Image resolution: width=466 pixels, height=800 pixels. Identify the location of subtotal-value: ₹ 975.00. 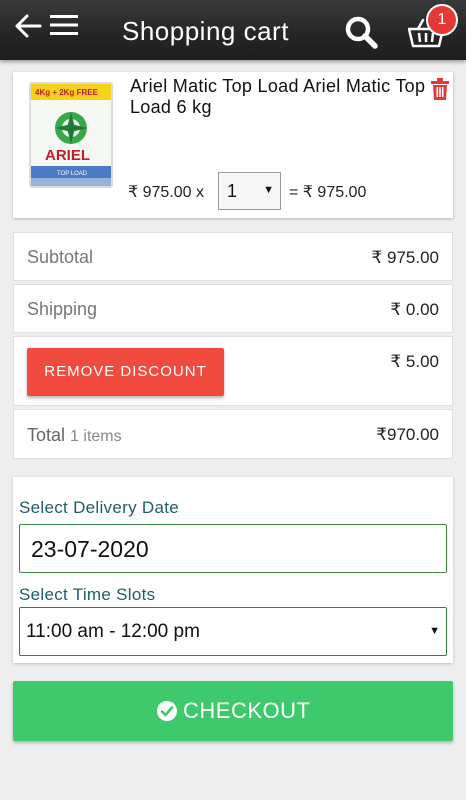
(405, 257).